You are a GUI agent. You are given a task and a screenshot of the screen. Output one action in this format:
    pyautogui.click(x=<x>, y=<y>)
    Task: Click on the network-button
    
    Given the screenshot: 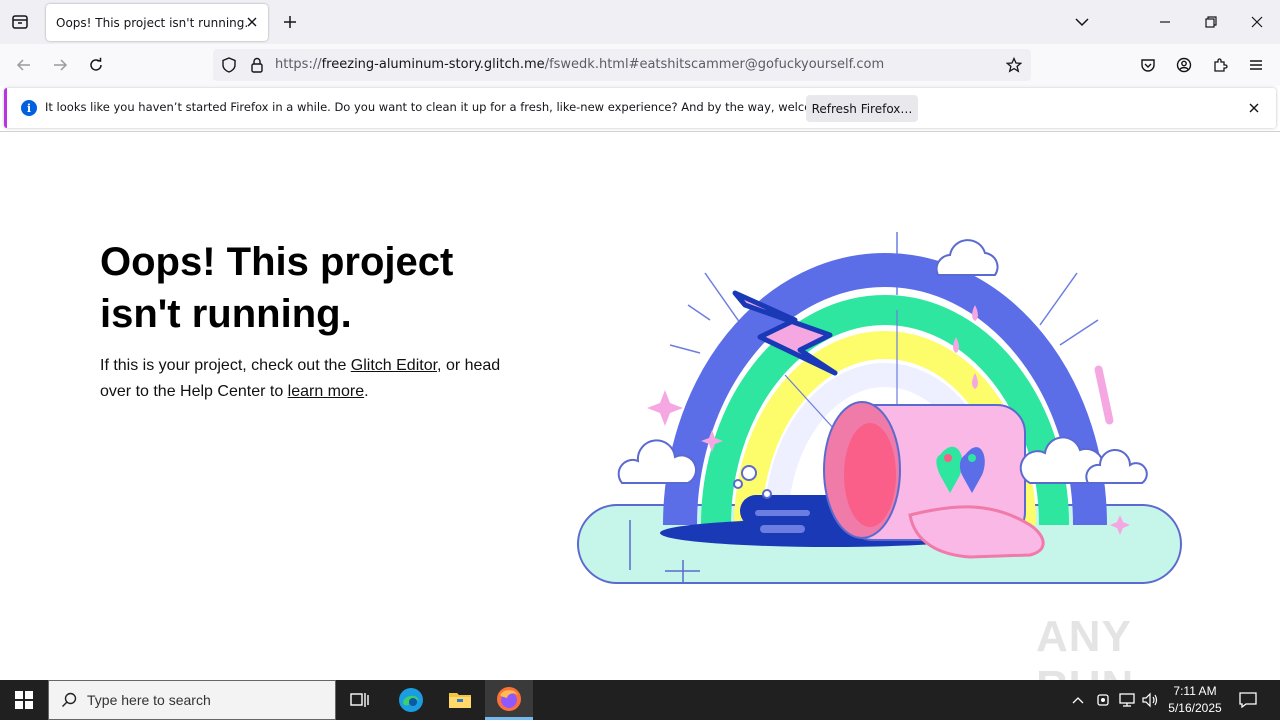 What is the action you would take?
    pyautogui.click(x=1127, y=700)
    